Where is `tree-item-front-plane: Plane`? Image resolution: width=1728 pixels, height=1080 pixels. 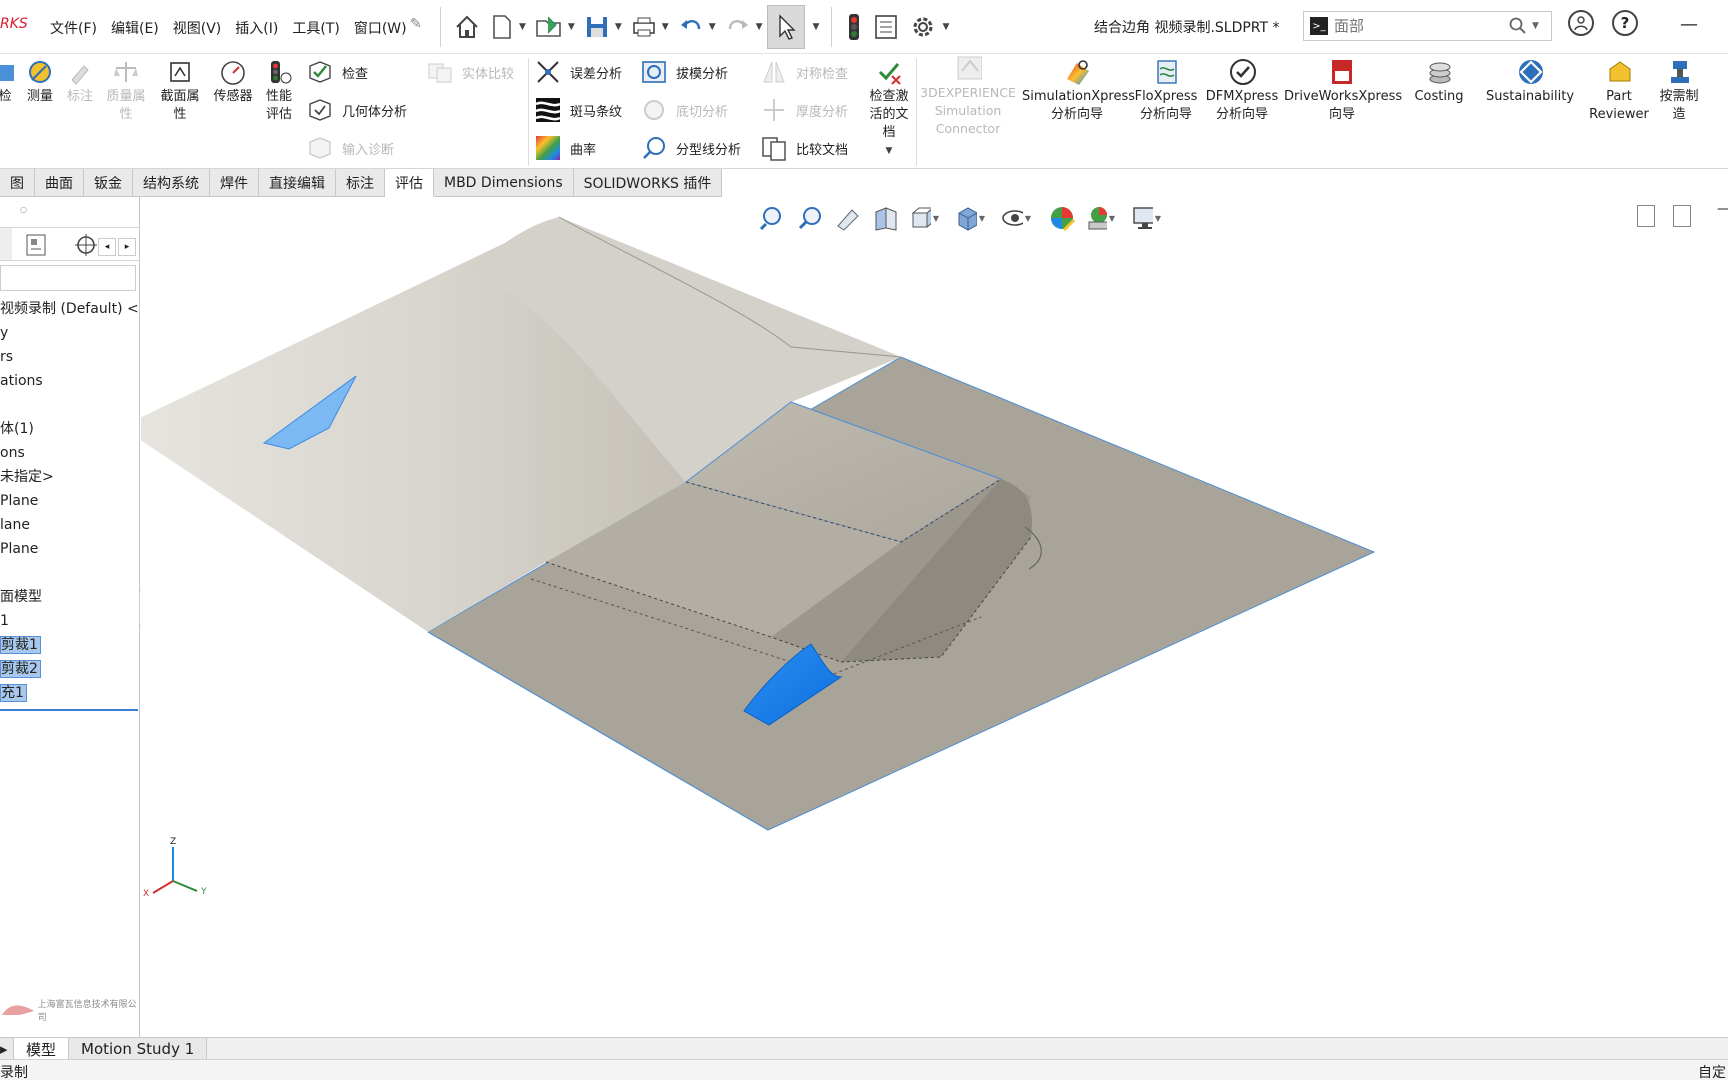 tree-item-front-plane: Plane is located at coordinates (69, 501).